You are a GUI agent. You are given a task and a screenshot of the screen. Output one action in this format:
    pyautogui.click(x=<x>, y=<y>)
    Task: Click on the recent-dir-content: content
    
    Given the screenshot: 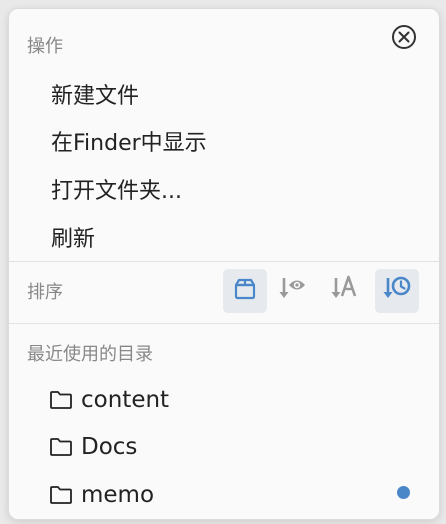 What is the action you would take?
    pyautogui.click(x=109, y=400)
    